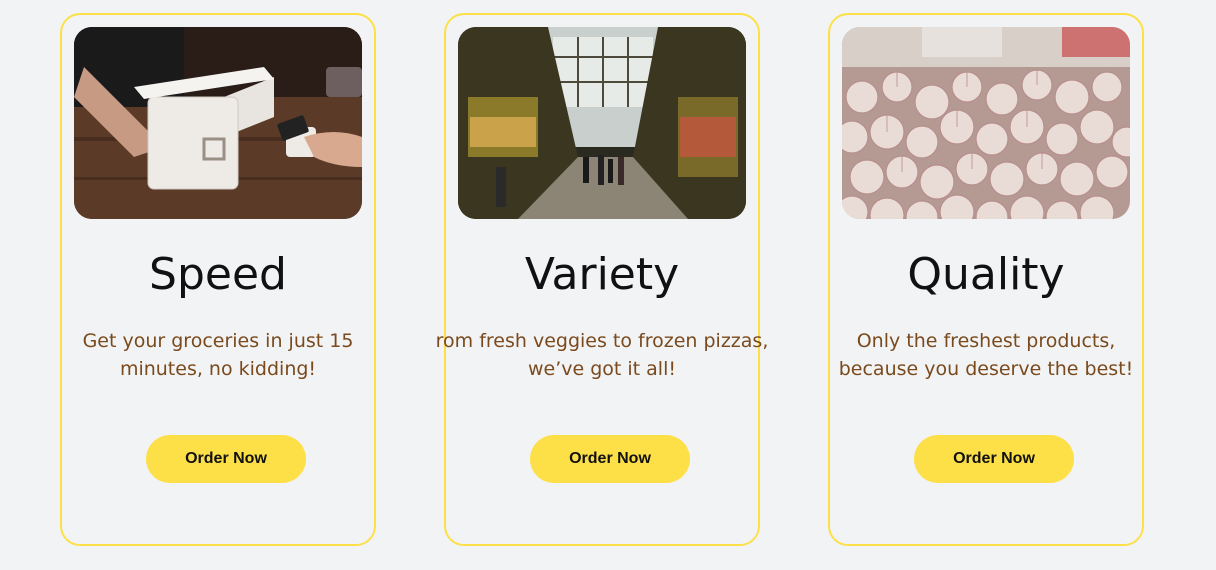  Describe the element at coordinates (218, 274) in the screenshot. I see `card-title: Speed` at that location.